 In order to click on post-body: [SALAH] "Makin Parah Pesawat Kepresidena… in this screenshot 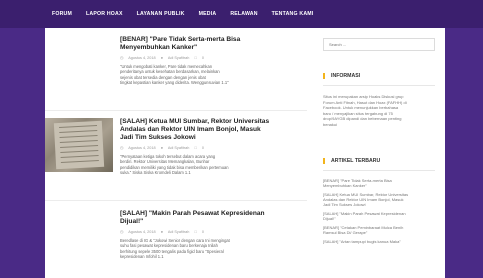, I will do `click(210, 235)`.